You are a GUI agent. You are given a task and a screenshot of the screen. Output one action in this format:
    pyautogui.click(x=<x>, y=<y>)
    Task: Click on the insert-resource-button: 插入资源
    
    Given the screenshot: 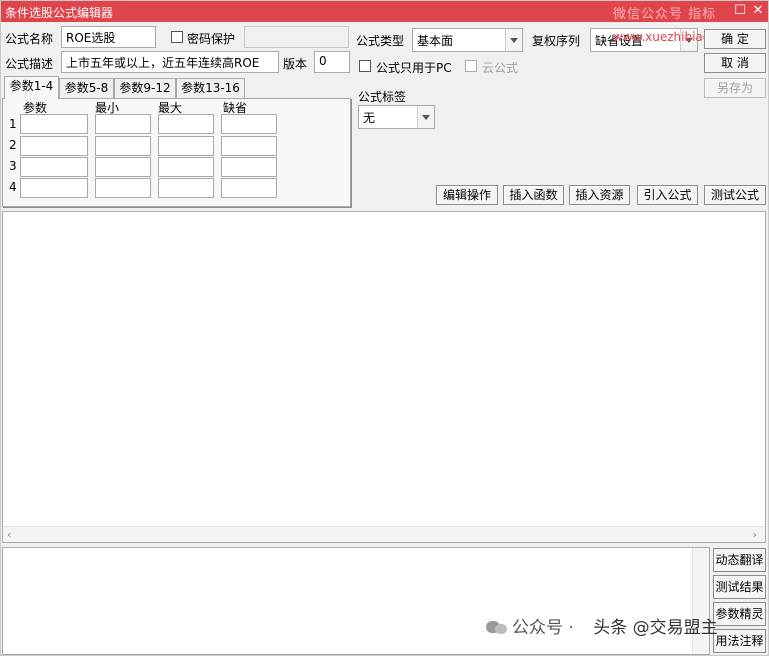 What is the action you would take?
    pyautogui.click(x=599, y=195)
    